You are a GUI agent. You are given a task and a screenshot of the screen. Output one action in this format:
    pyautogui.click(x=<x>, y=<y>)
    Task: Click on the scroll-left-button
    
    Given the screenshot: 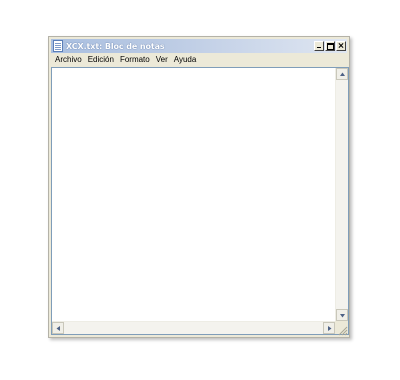 What is the action you would take?
    pyautogui.click(x=58, y=328)
    